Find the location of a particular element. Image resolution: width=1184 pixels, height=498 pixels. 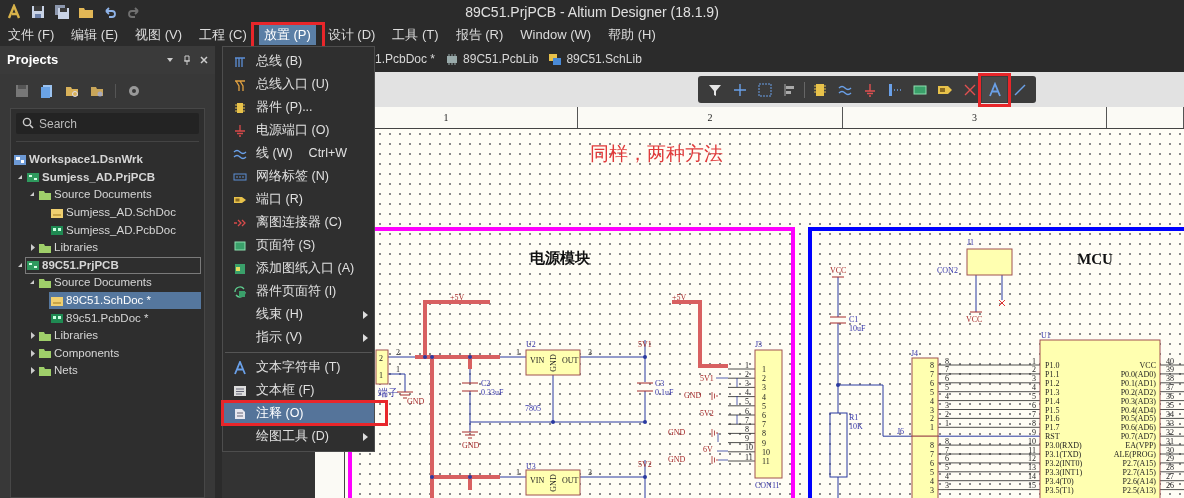

menu-item: 线 (W) Ctrl+W is located at coordinates (298, 153).